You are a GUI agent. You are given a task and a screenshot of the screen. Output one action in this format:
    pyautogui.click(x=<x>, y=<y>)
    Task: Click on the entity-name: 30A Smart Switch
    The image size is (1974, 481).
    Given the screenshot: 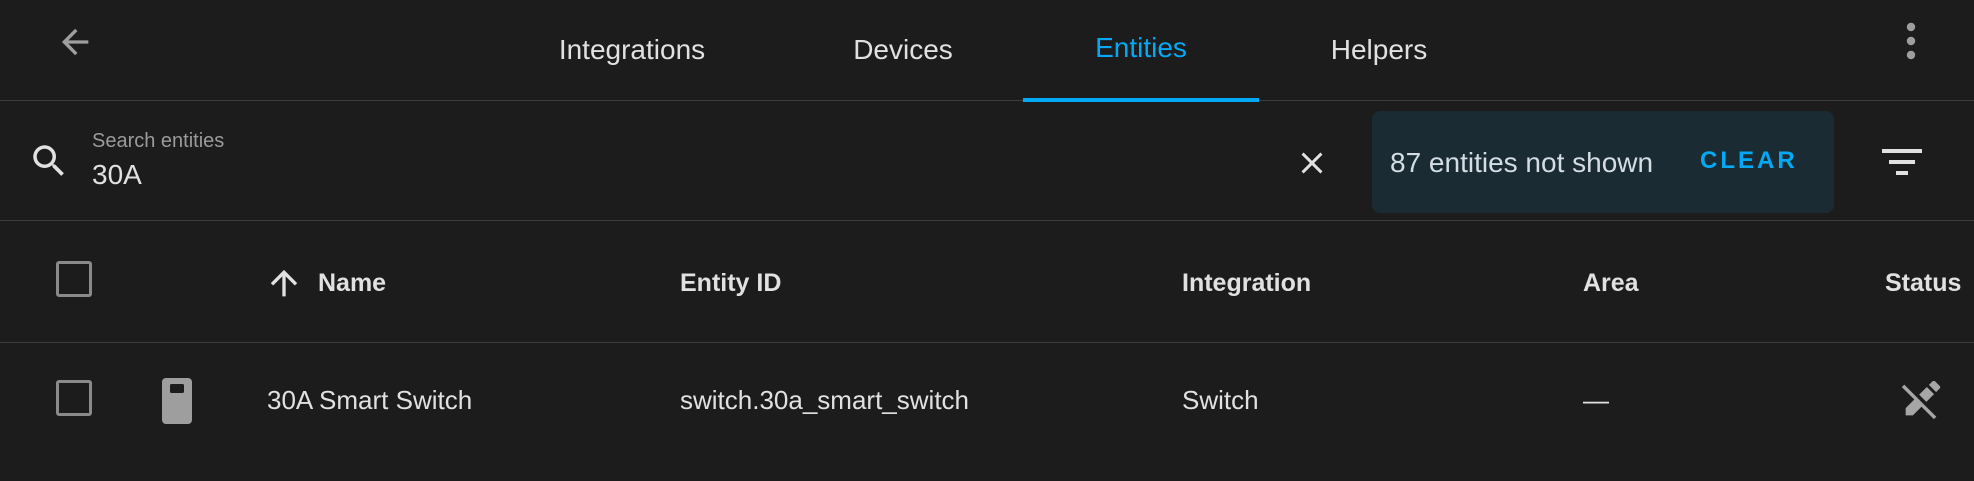 What is the action you would take?
    pyautogui.click(x=370, y=400)
    